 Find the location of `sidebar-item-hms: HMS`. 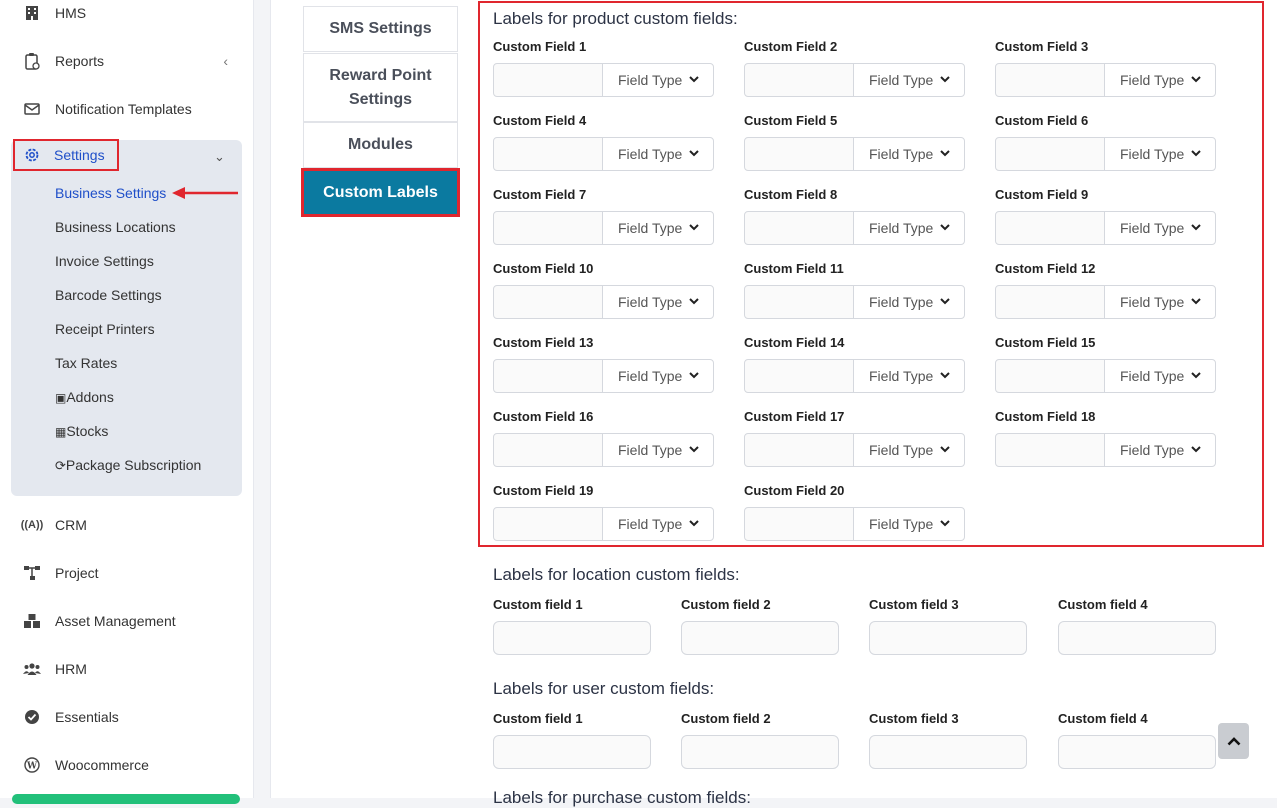

sidebar-item-hms: HMS is located at coordinates (127, 16).